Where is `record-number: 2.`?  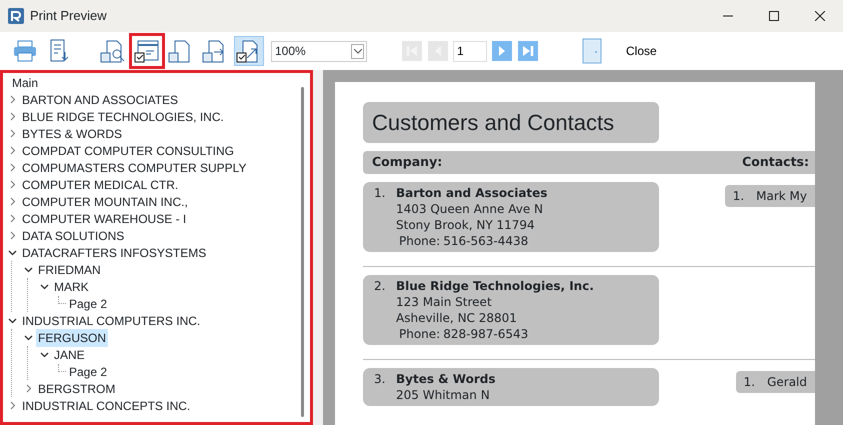 record-number: 2. is located at coordinates (380, 286).